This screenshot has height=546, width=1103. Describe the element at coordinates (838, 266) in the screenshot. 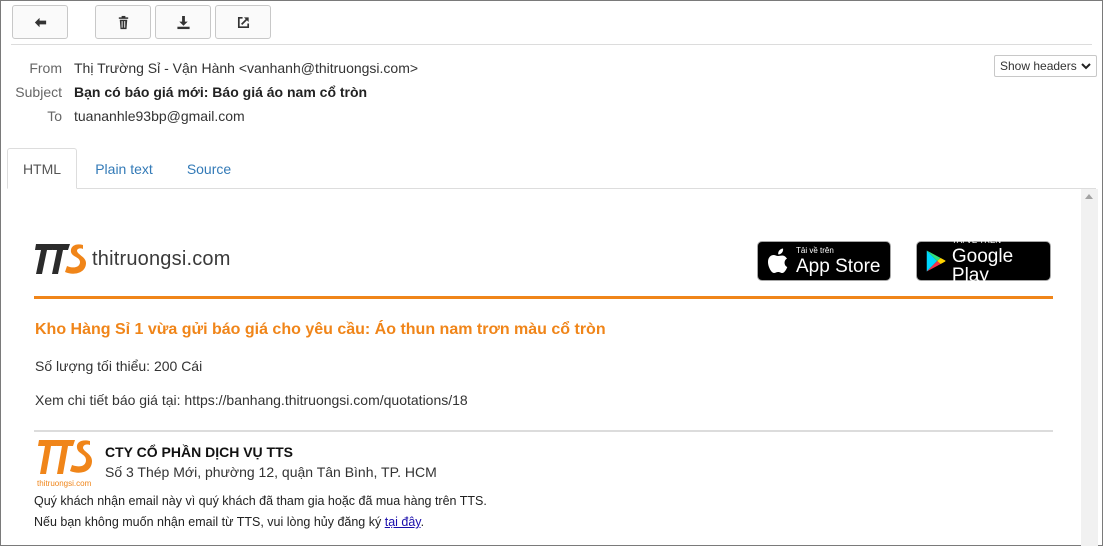

I see `app-store-big-text: App Store` at that location.